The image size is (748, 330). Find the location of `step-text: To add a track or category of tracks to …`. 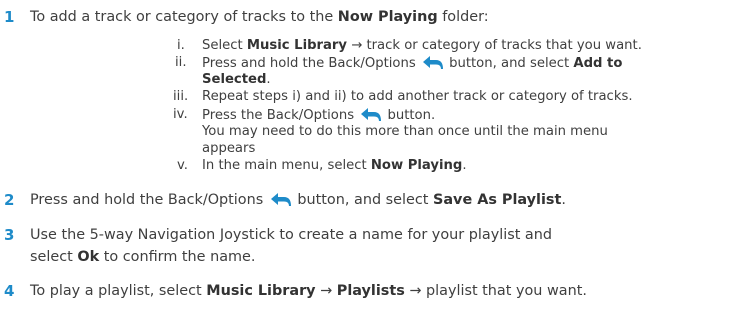

step-text: To add a track or category of tracks to … is located at coordinates (259, 17).